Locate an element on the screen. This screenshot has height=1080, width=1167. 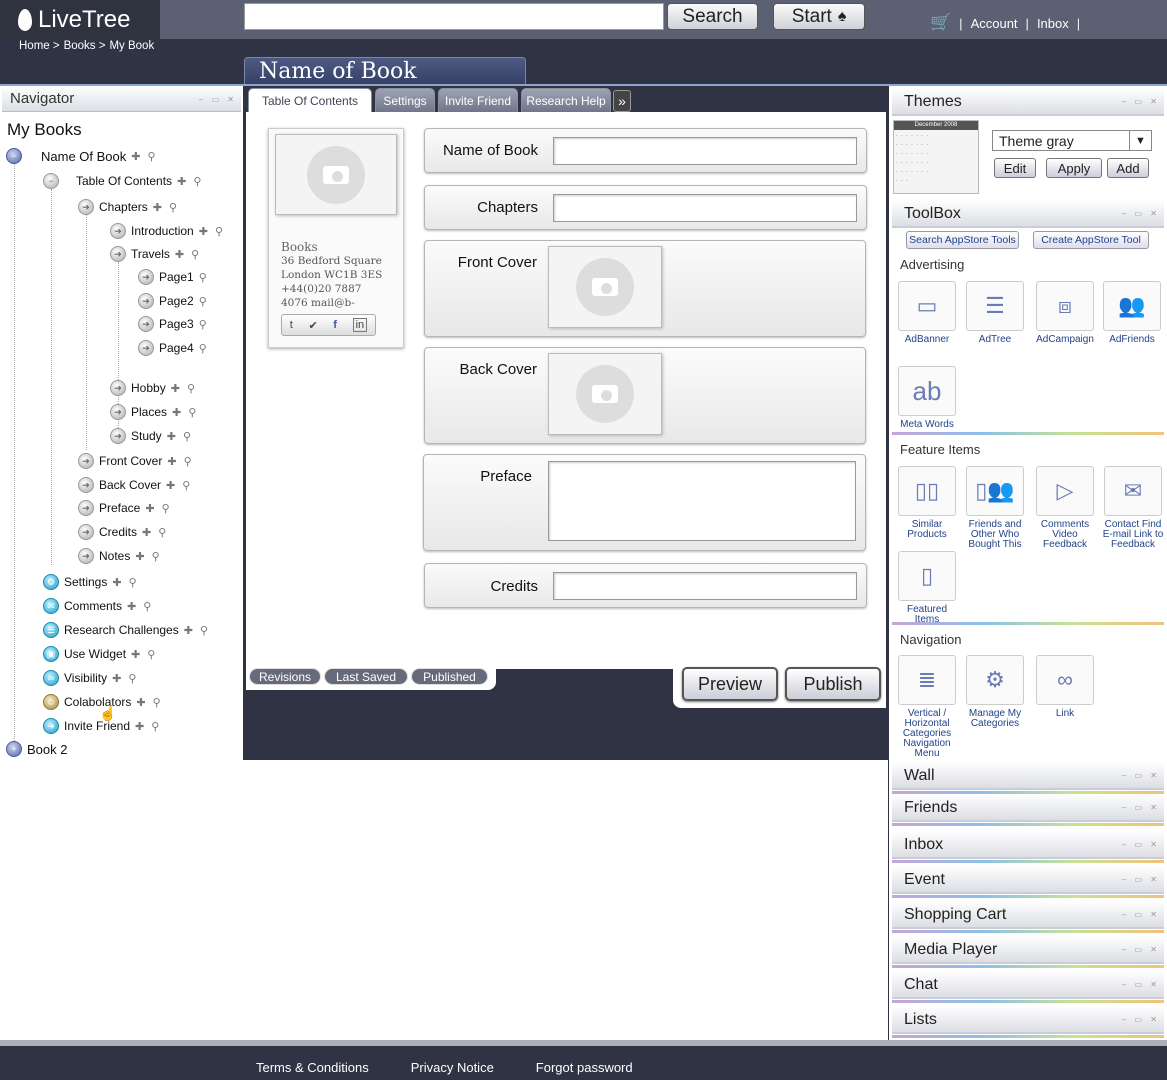
tree-node-travels: ➔ Travels ✚ ⚲ is located at coordinates (155, 254).